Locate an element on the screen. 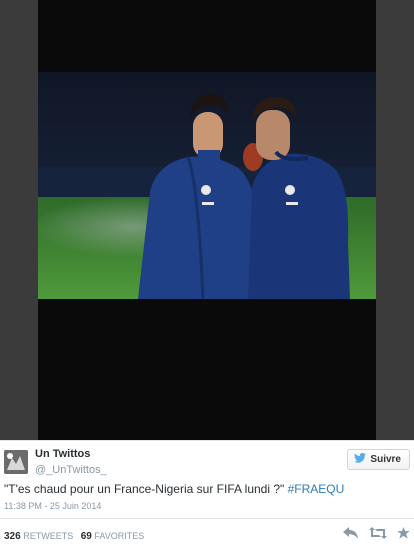 The width and height of the screenshot is (414, 551). retweet-icon is located at coordinates (378, 533).